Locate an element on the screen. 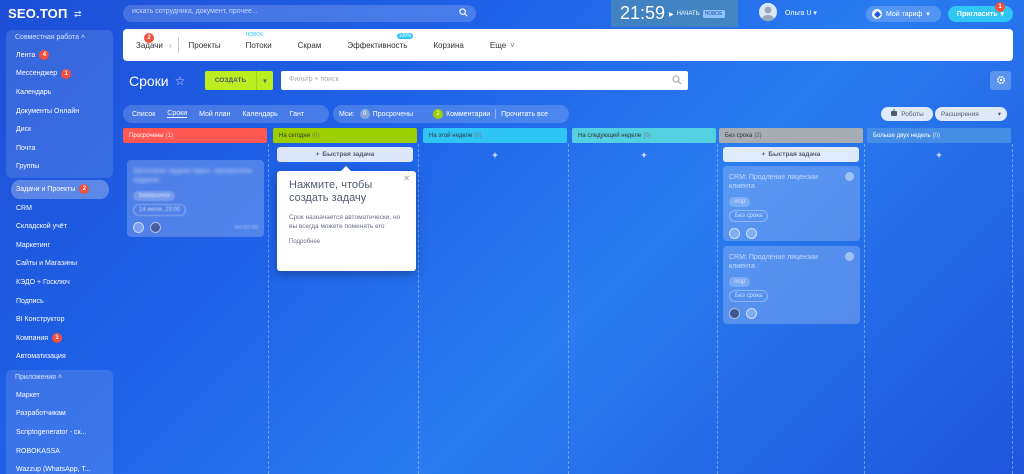  create-button: СОЗДАТЬ ▾ is located at coordinates (239, 80).